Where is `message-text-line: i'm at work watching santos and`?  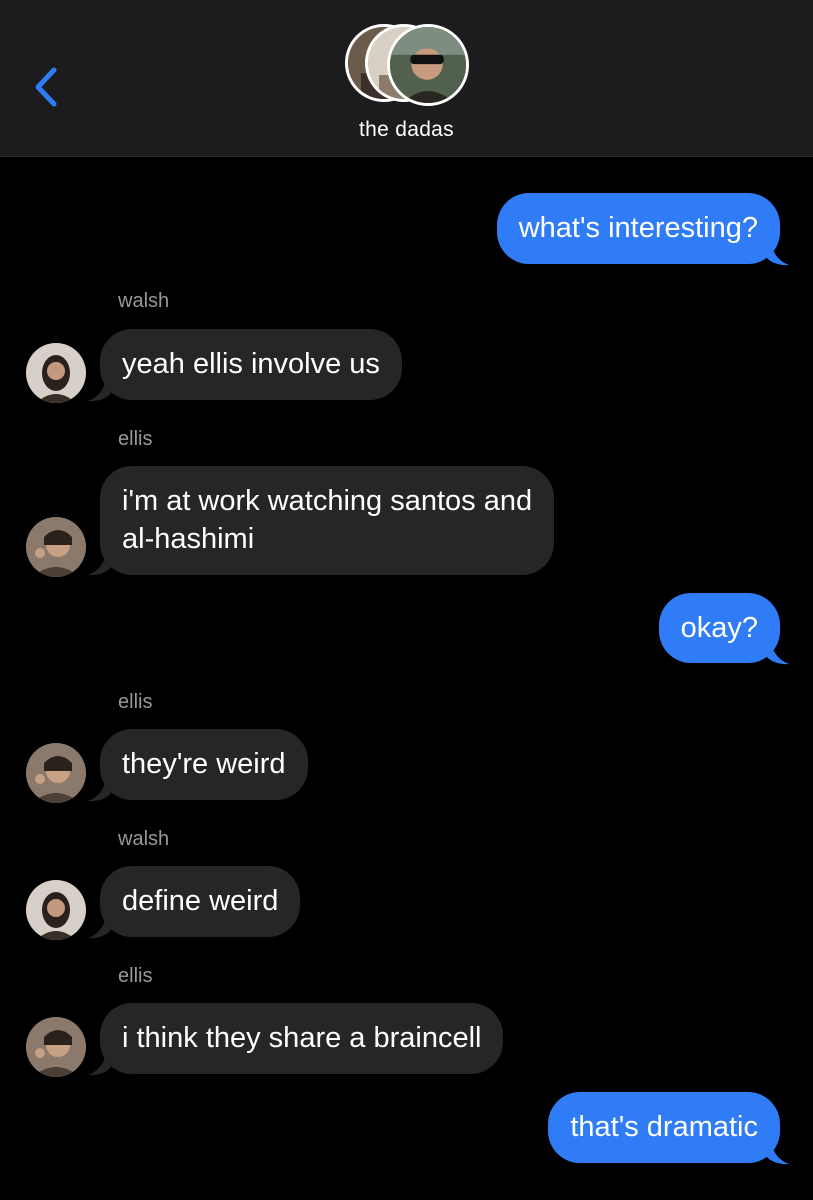 message-text-line: i'm at work watching santos and is located at coordinates (327, 501).